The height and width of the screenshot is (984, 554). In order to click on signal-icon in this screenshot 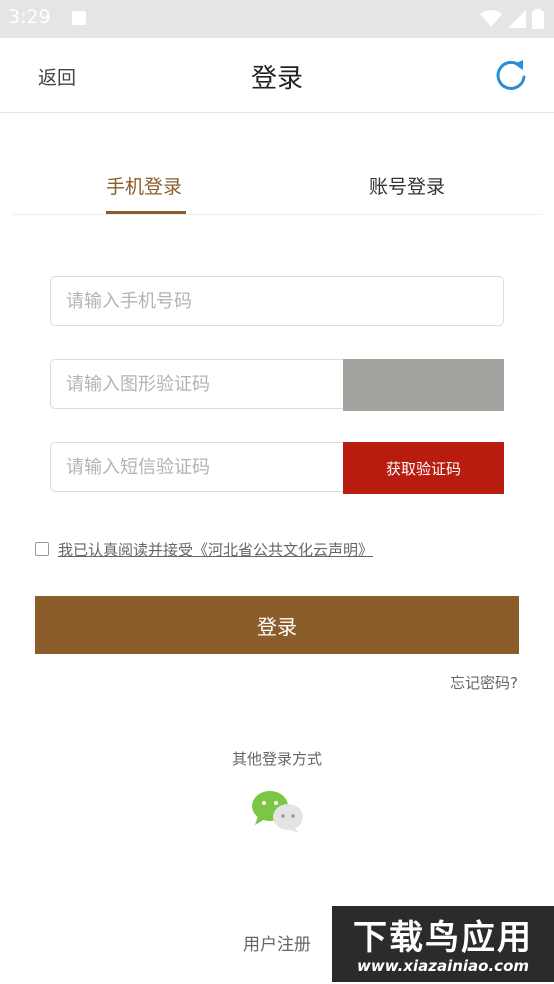, I will do `click(517, 19)`.